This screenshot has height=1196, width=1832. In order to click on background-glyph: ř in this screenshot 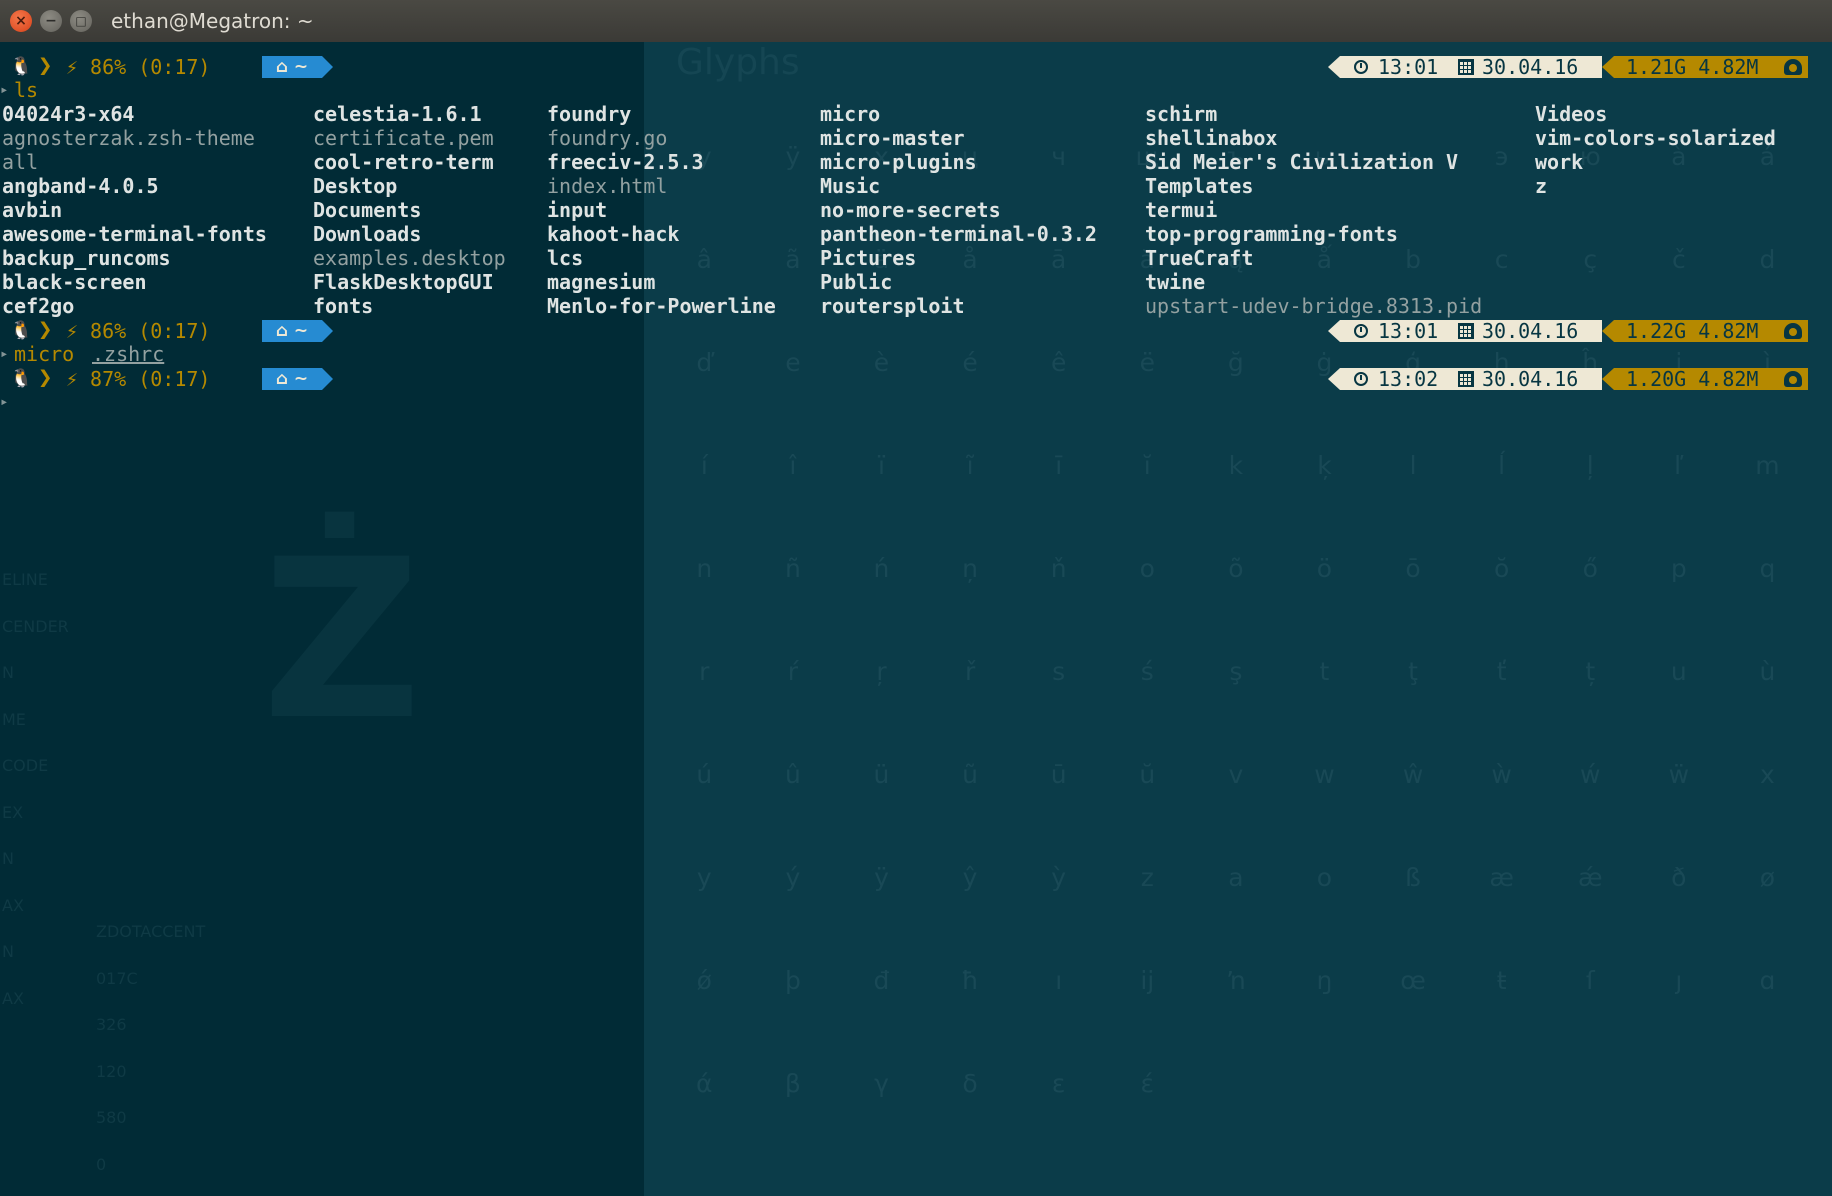, I will do `click(970, 671)`.